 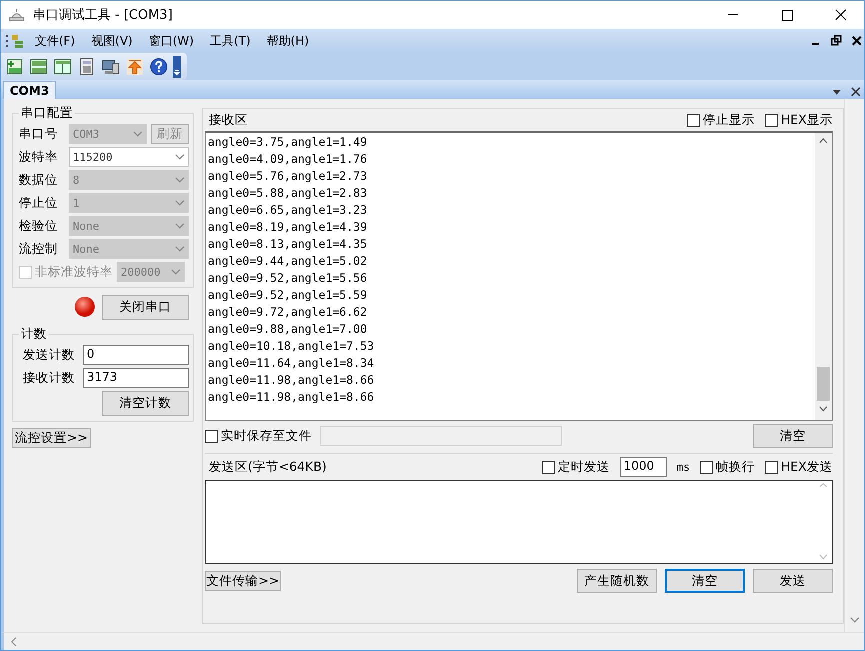 What do you see at coordinates (15, 66) in the screenshot?
I see `new-window-icon` at bounding box center [15, 66].